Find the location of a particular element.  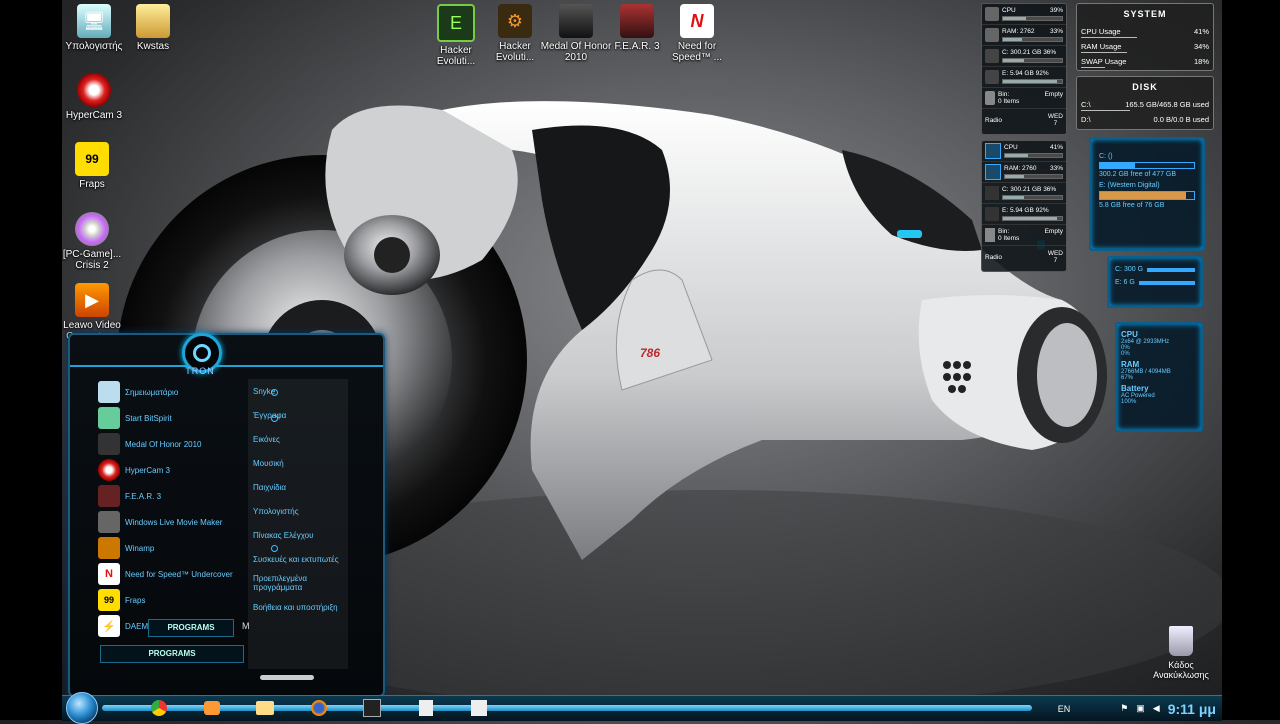

place-games: Παιχνίδια is located at coordinates (298, 487).